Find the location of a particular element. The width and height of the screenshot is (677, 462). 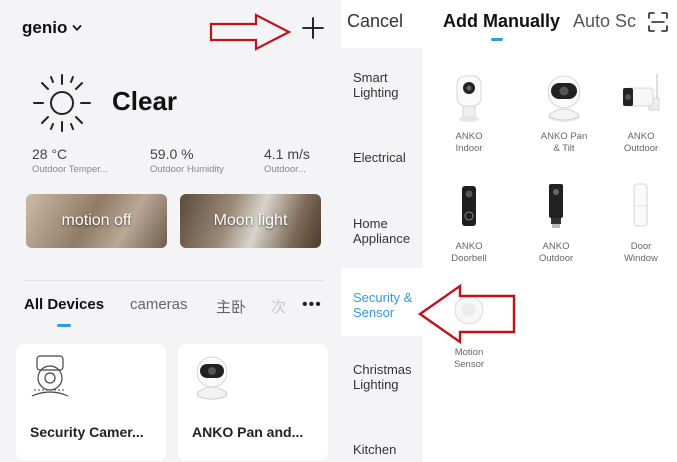

device-name-line: Motion is located at coordinates (469, 352).